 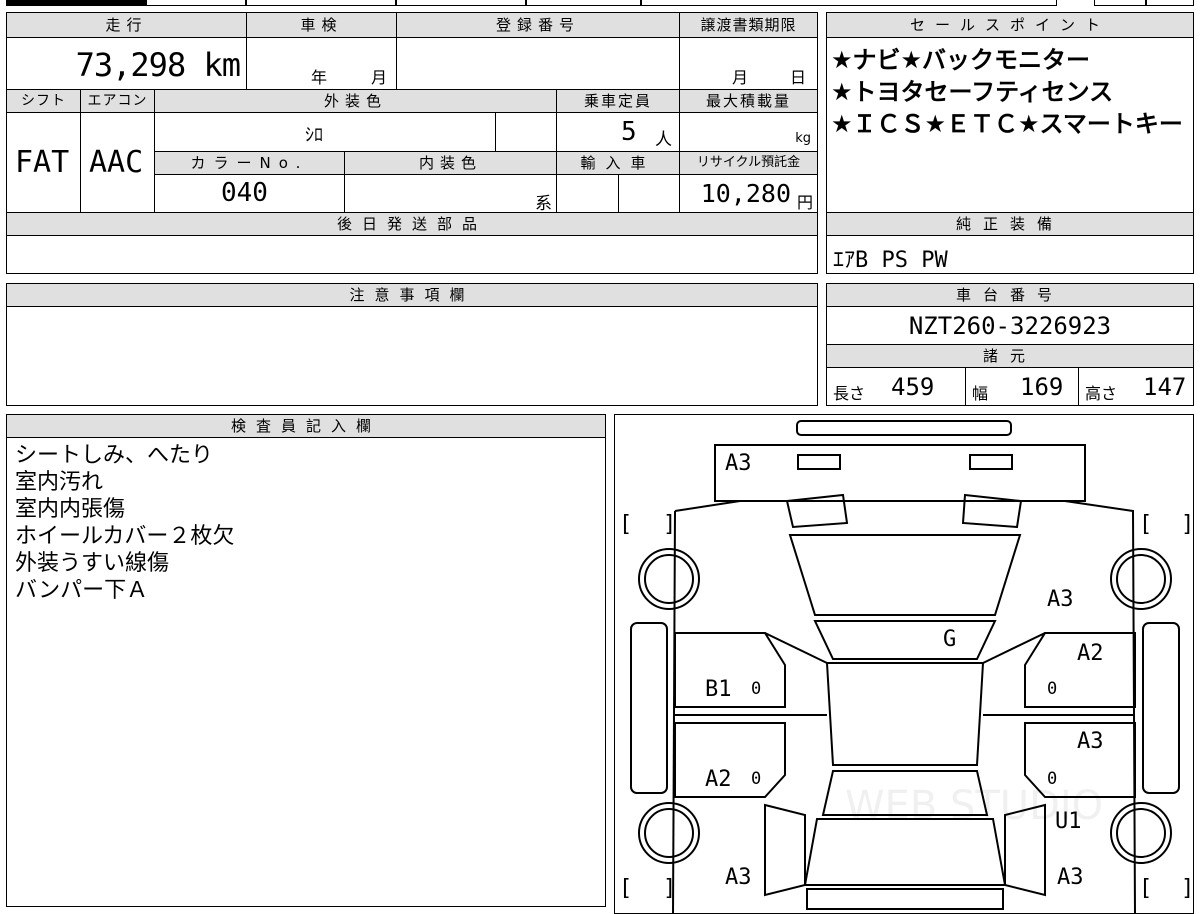 I want to click on mileage-header: 走行, so click(x=126, y=25).